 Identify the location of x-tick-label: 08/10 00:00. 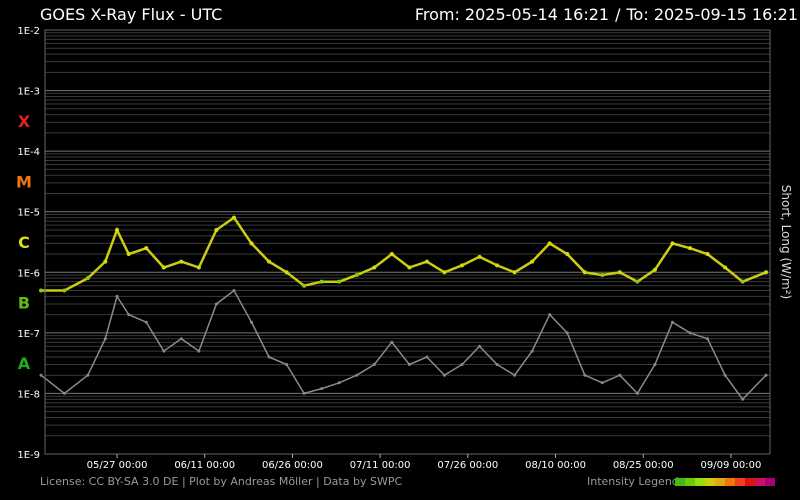
(555, 465).